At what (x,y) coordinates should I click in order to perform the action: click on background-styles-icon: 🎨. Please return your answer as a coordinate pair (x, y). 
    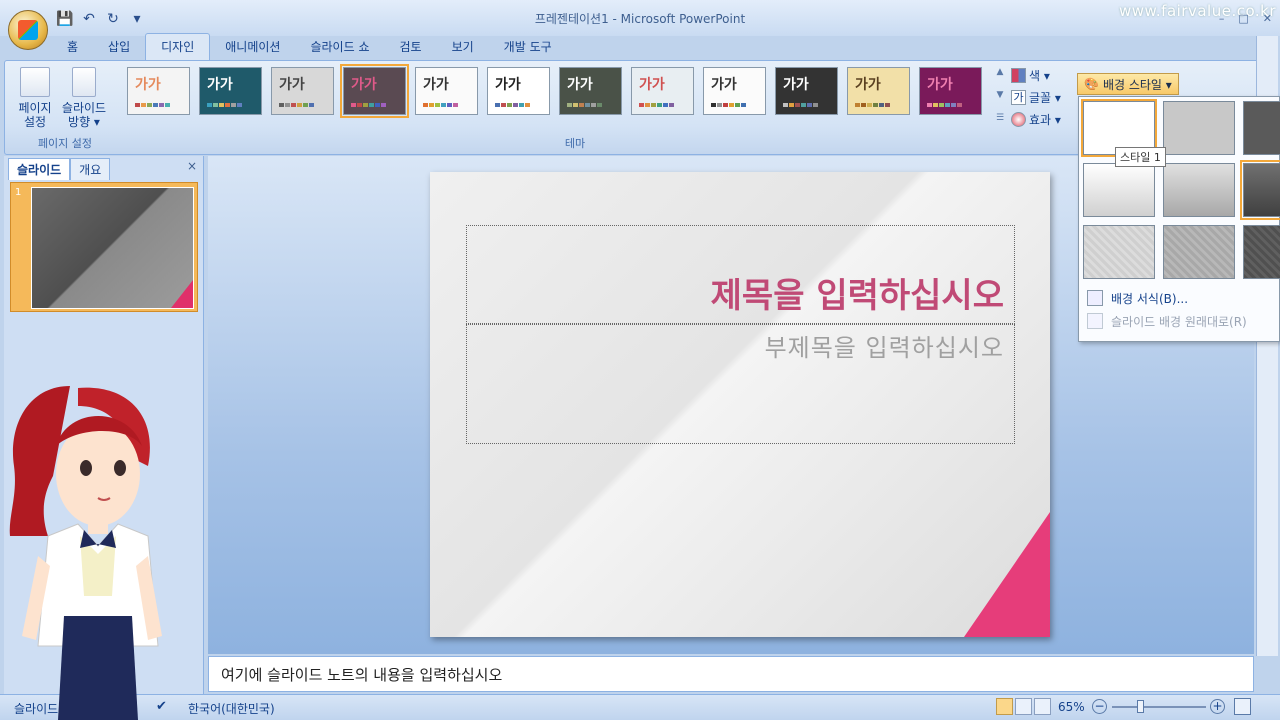
    Looking at the image, I should click on (1091, 84).